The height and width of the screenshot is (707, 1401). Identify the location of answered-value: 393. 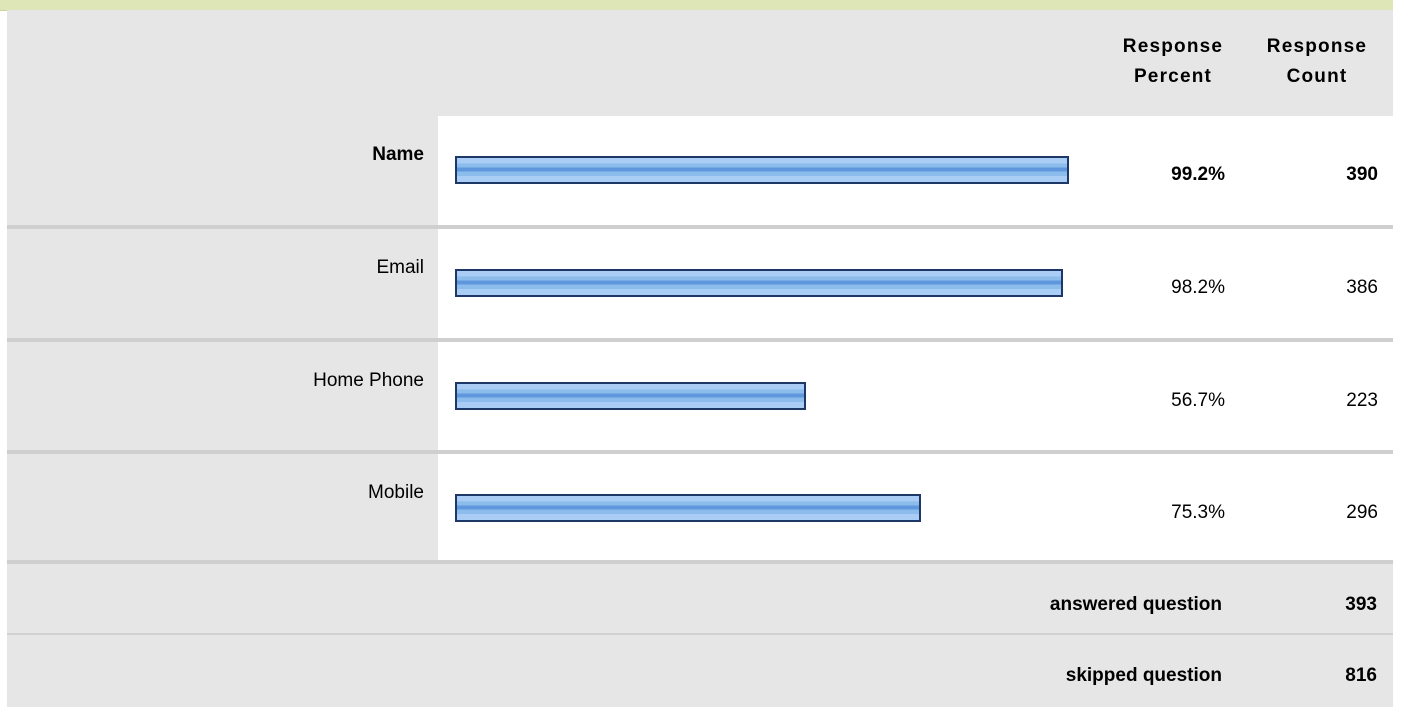
(1361, 604).